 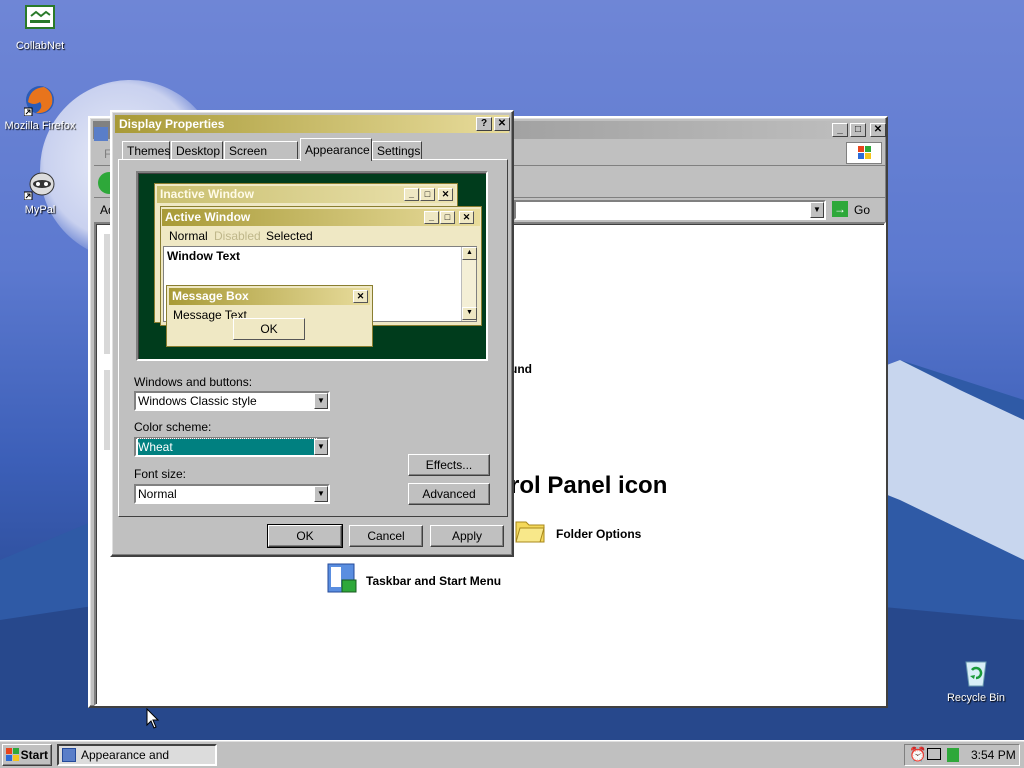 What do you see at coordinates (467, 536) in the screenshot?
I see `apply-button: Apply` at bounding box center [467, 536].